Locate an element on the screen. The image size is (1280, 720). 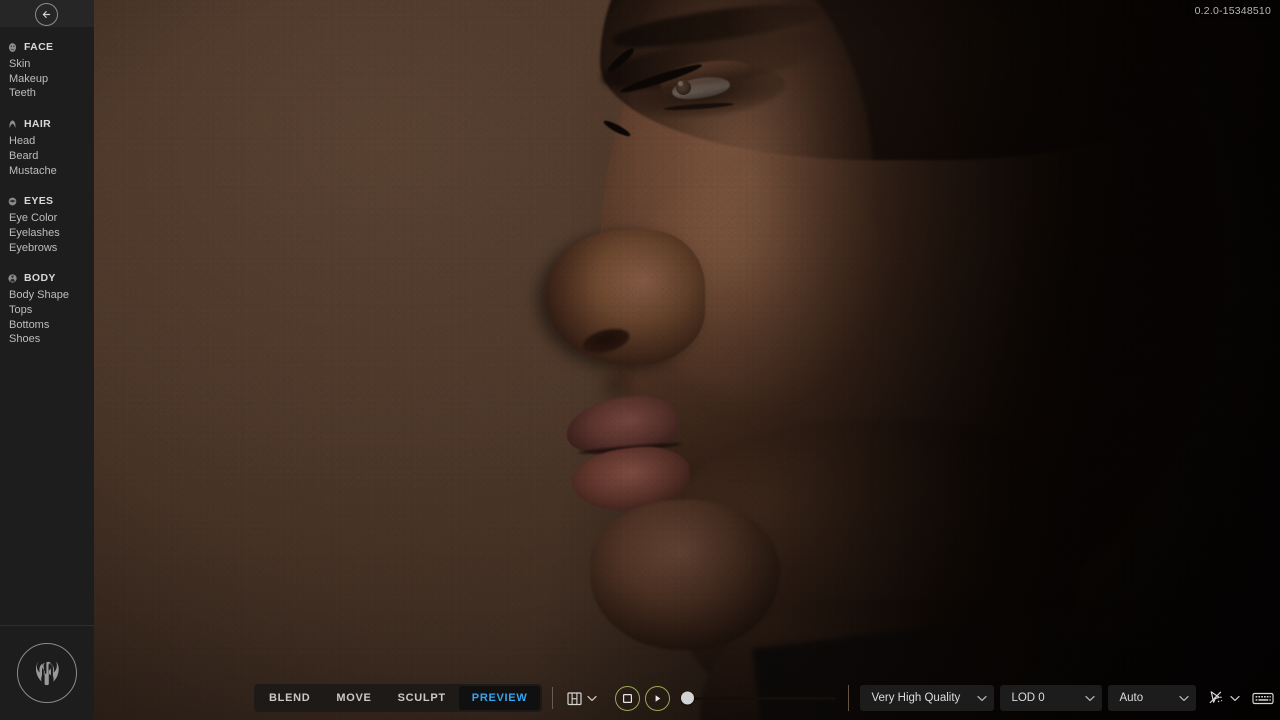
stop-icon is located at coordinates (628, 698).